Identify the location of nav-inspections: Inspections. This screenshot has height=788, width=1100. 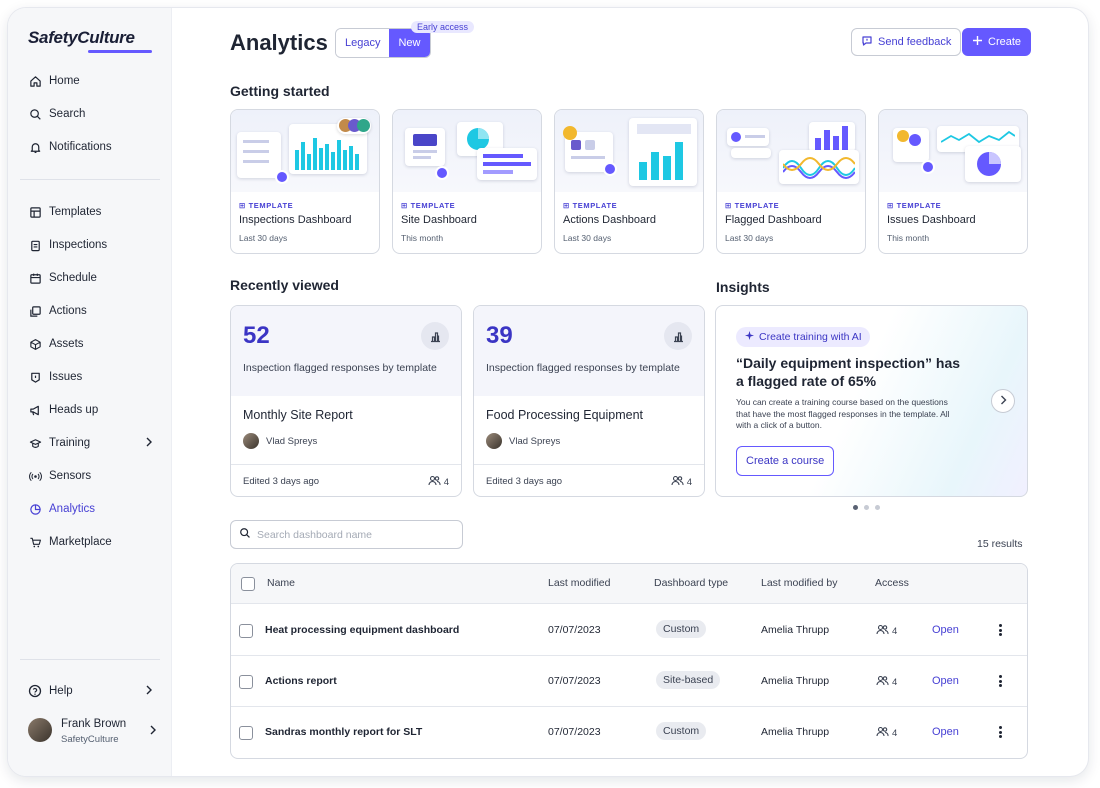
(90, 245).